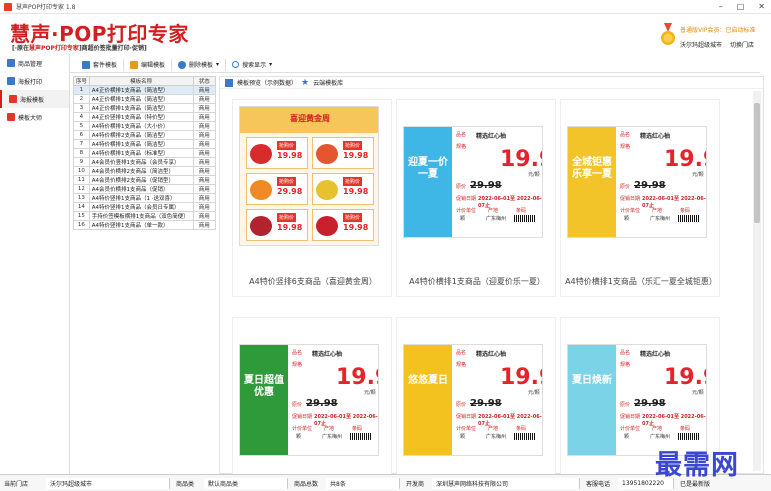  I want to click on poster-side-banner: 悠悠夏日, so click(428, 400).